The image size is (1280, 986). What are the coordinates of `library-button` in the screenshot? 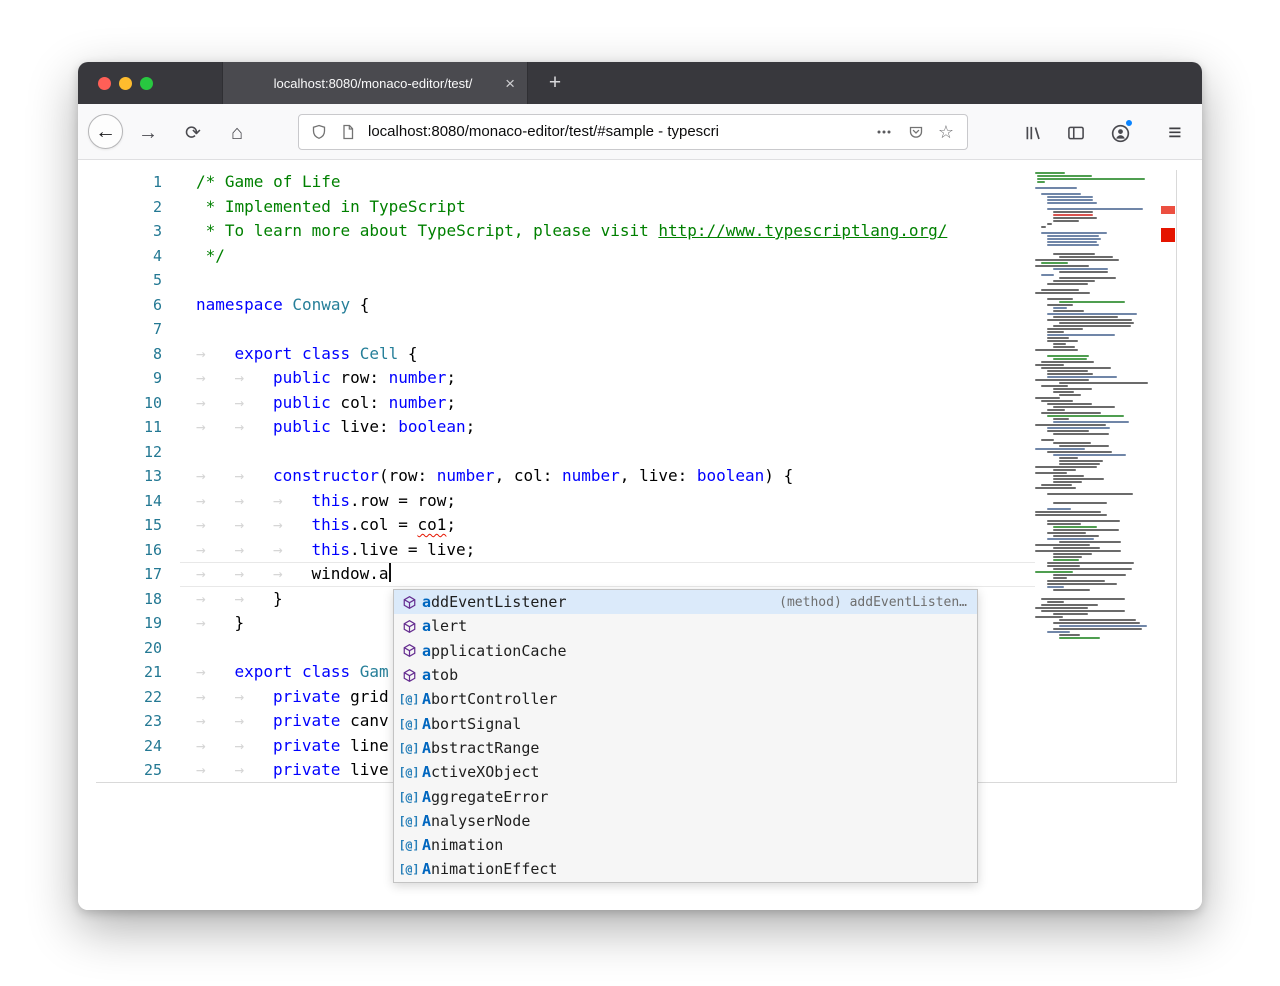 It's located at (1033, 133).